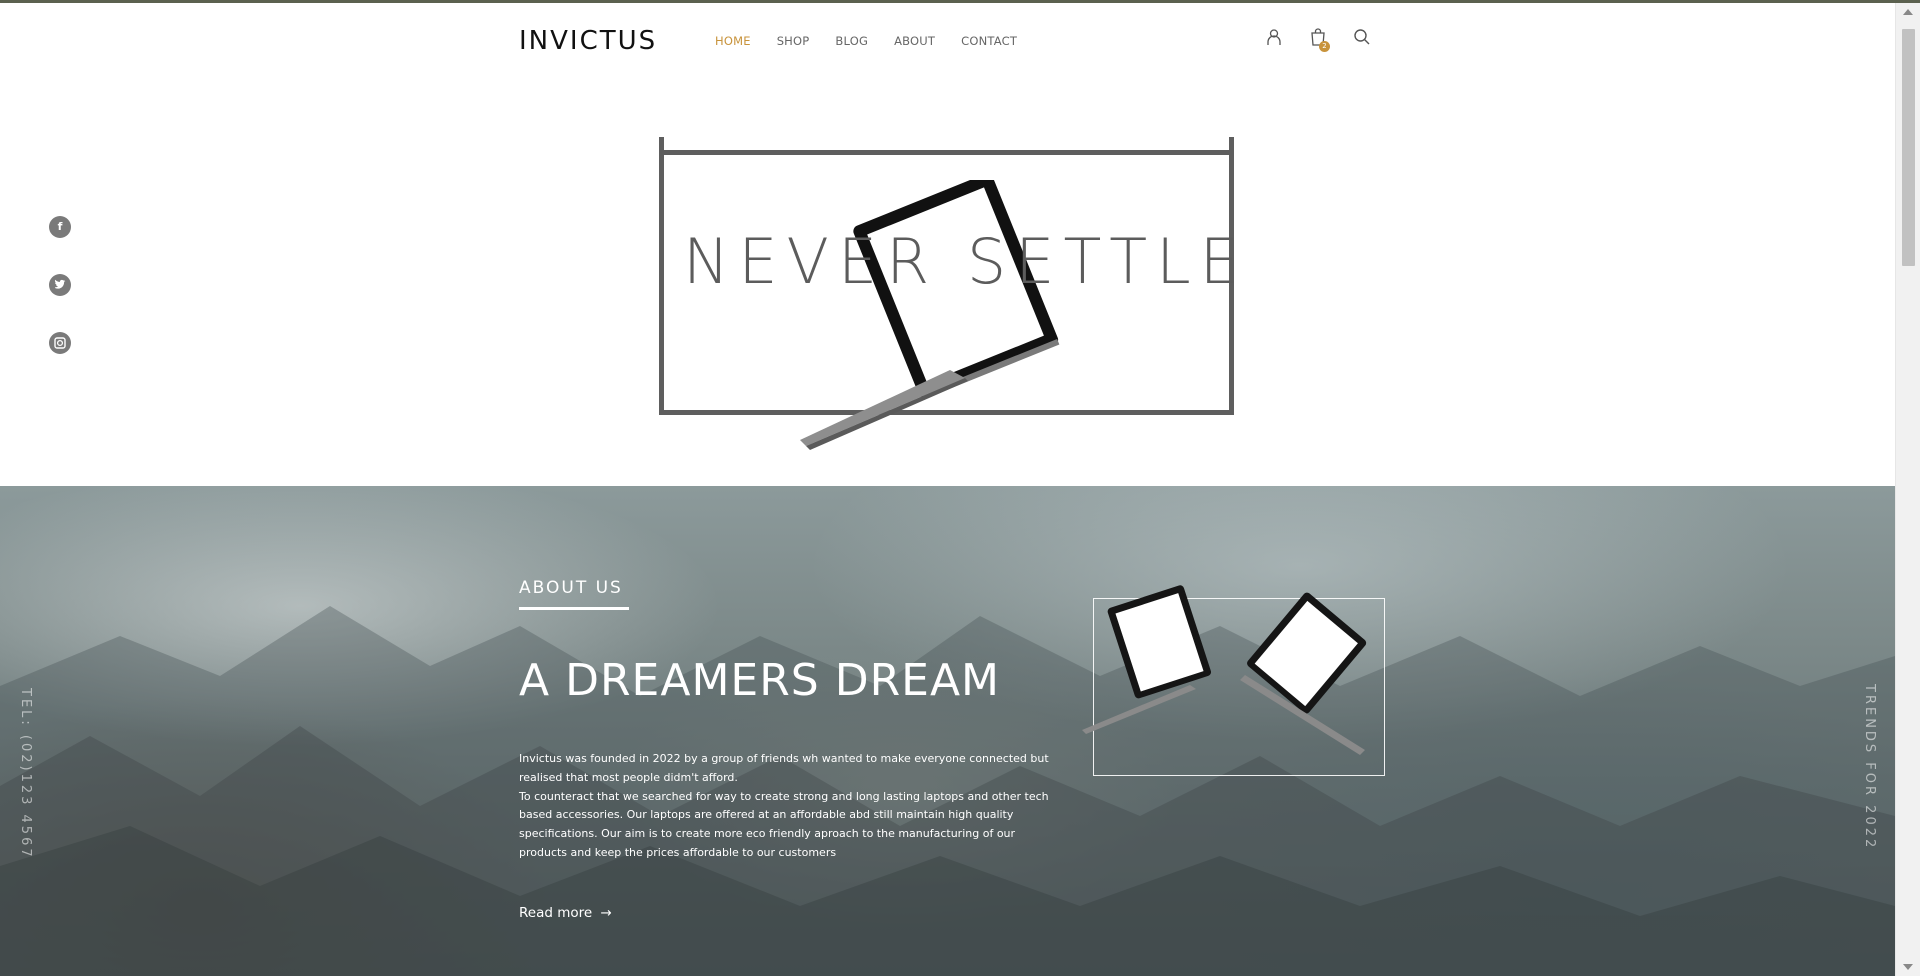  Describe the element at coordinates (25, 774) in the screenshot. I see `side-phone-text: TEL: (02)123 4567` at that location.